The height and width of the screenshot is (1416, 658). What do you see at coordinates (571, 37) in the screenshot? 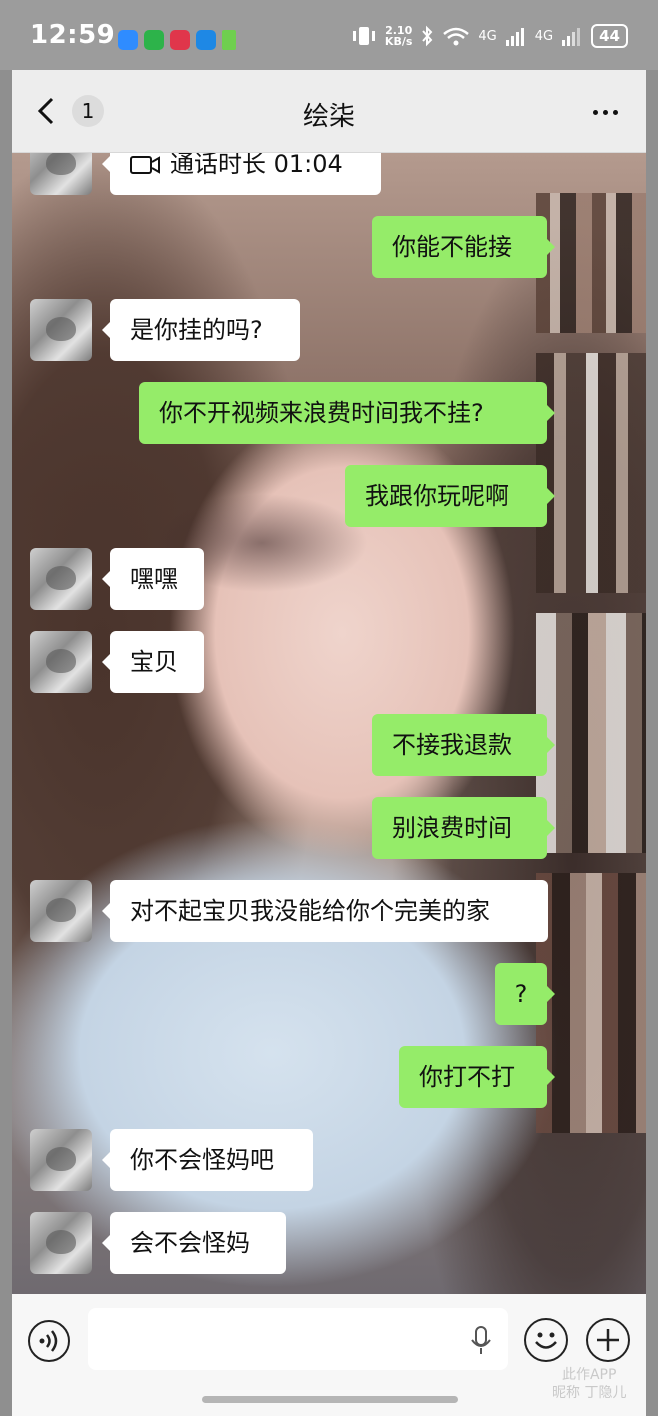
I see `signal2-icon` at bounding box center [571, 37].